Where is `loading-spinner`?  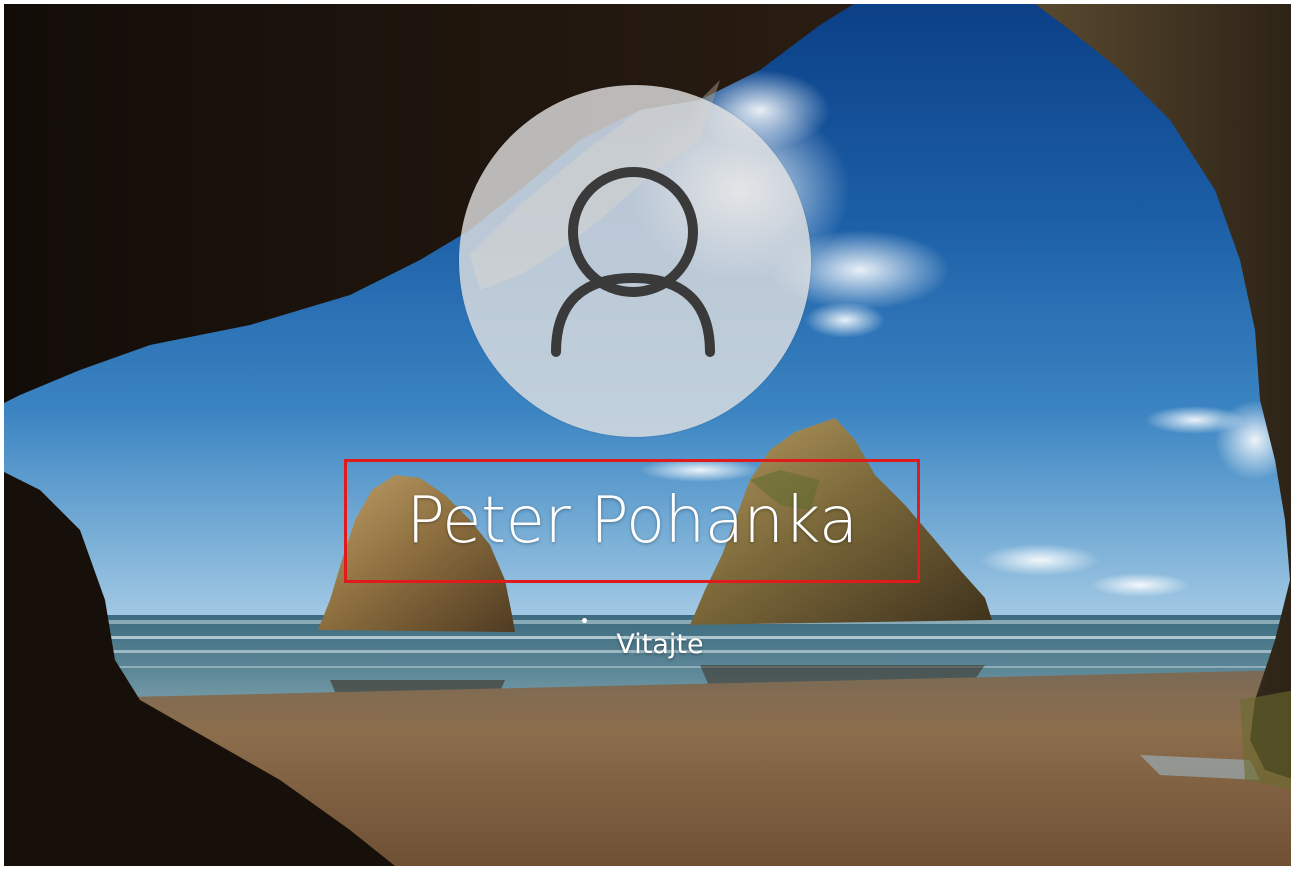
loading-spinner is located at coordinates (584, 620).